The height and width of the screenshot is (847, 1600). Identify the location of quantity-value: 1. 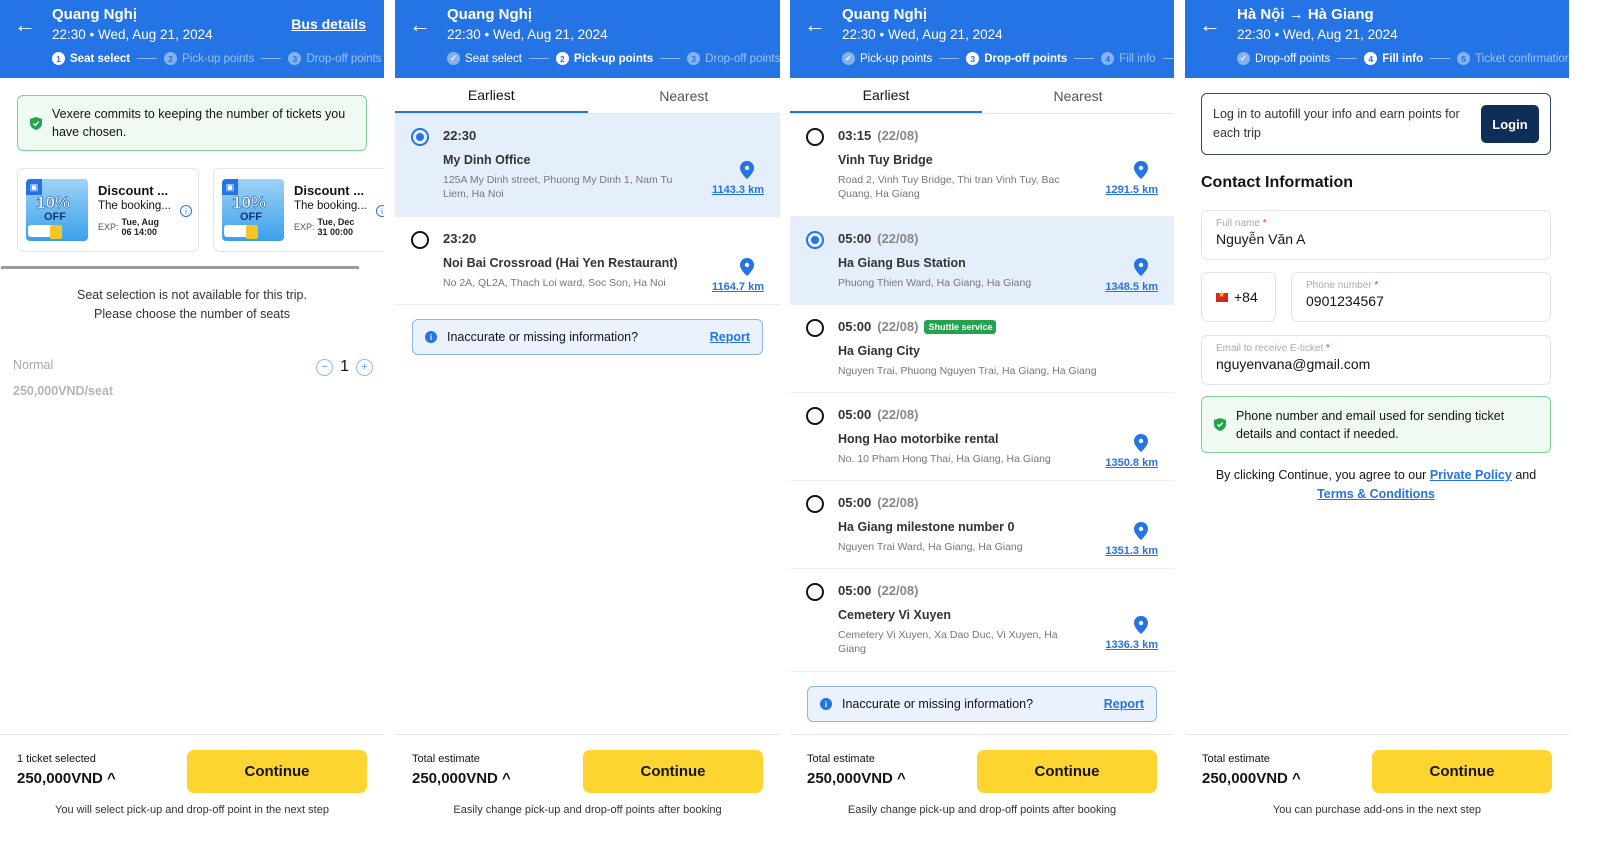
(344, 366).